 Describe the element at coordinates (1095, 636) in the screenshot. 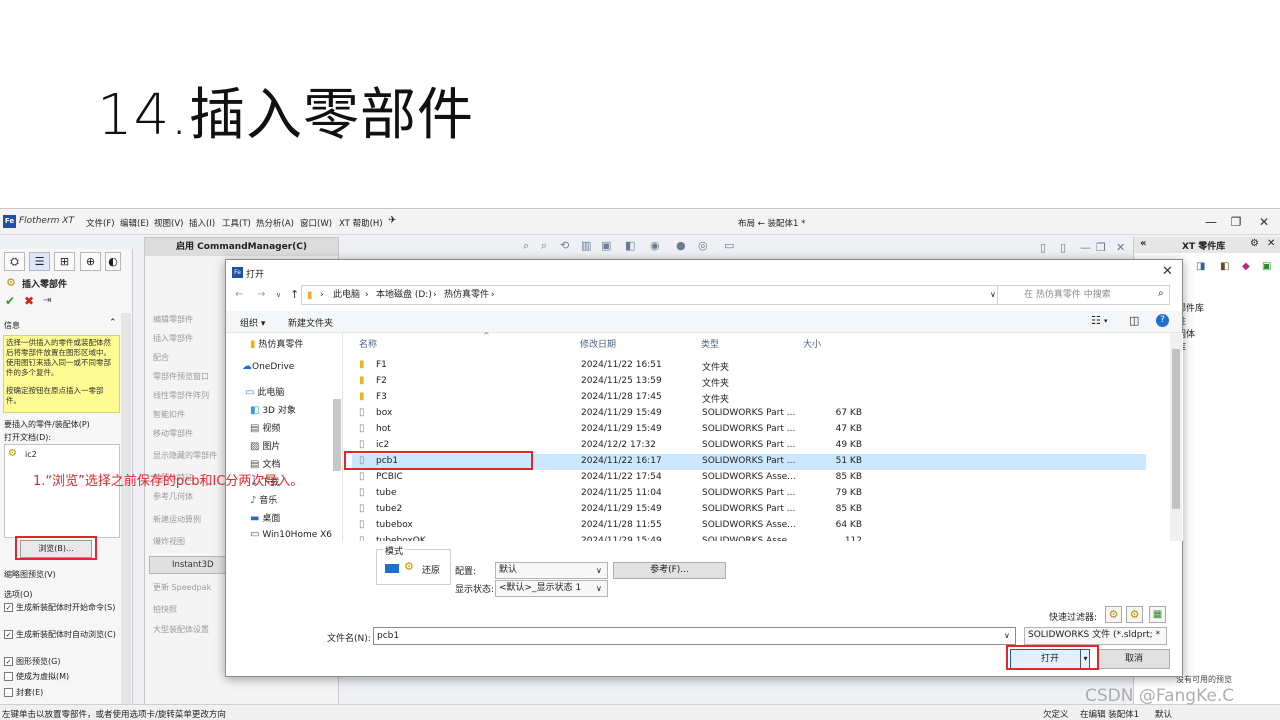

I see `filetype-select: SOLIDWORKS 文件 (*.sldprt; *` at that location.